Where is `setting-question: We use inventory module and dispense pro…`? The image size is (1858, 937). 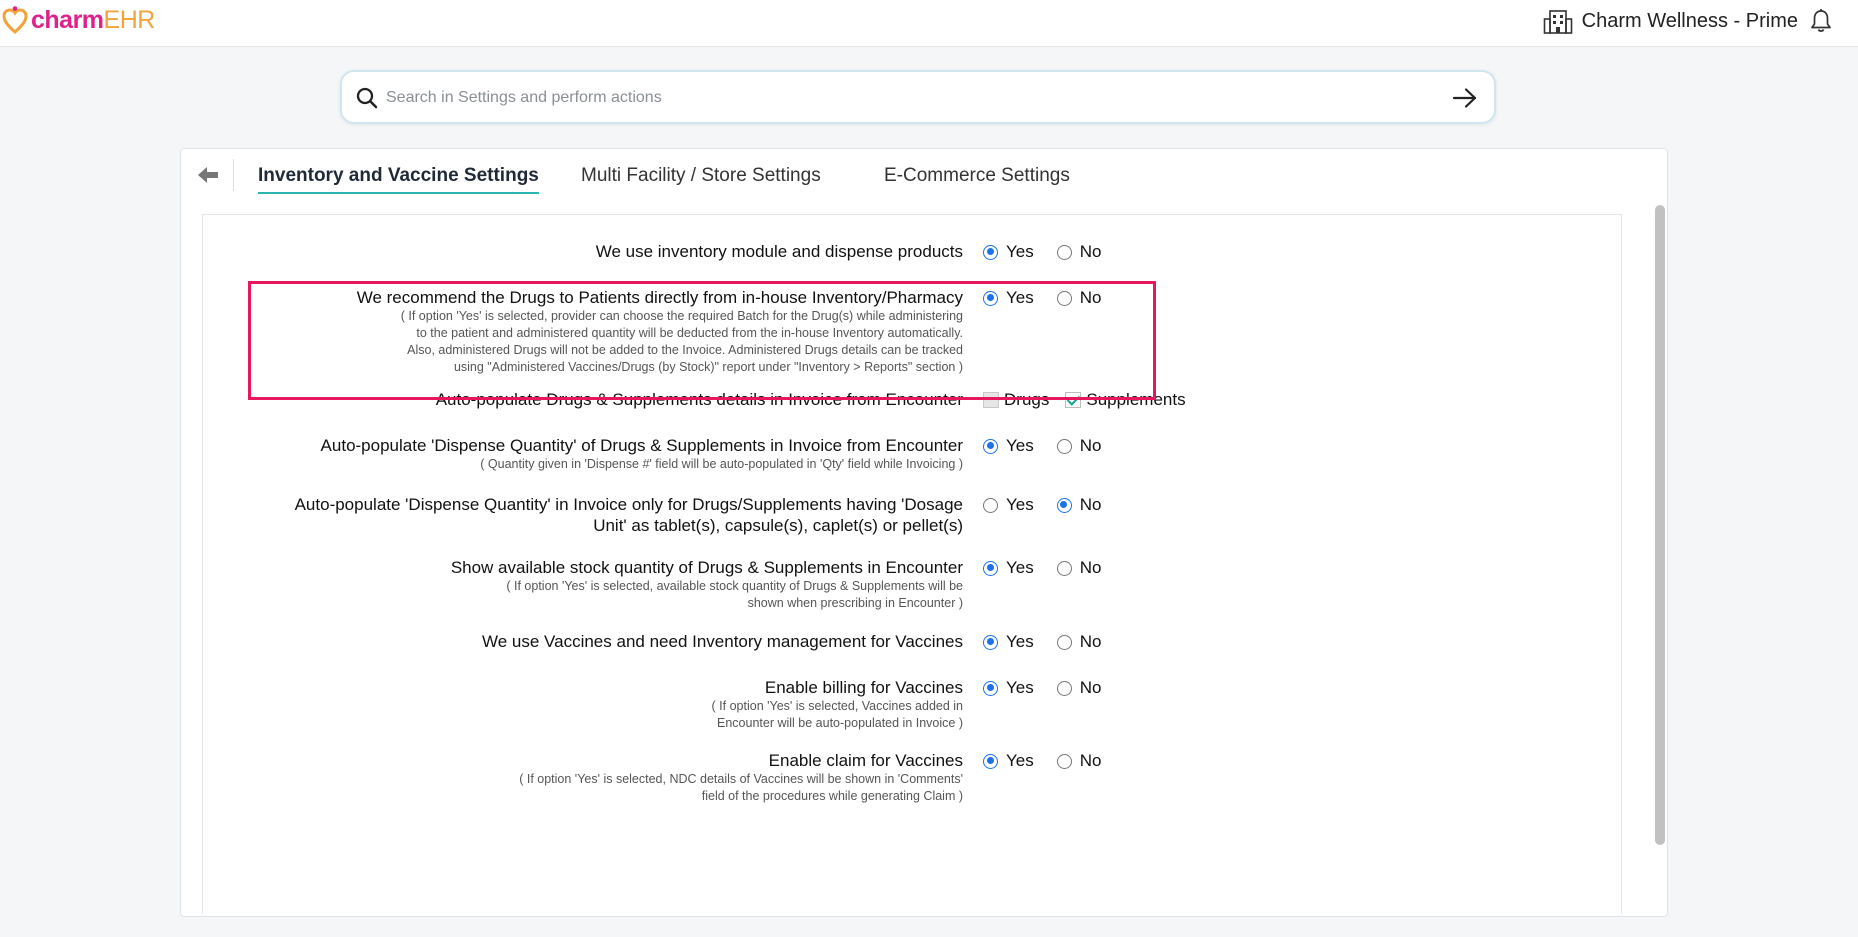
setting-question: We use inventory module and dispense pro… is located at coordinates (779, 251).